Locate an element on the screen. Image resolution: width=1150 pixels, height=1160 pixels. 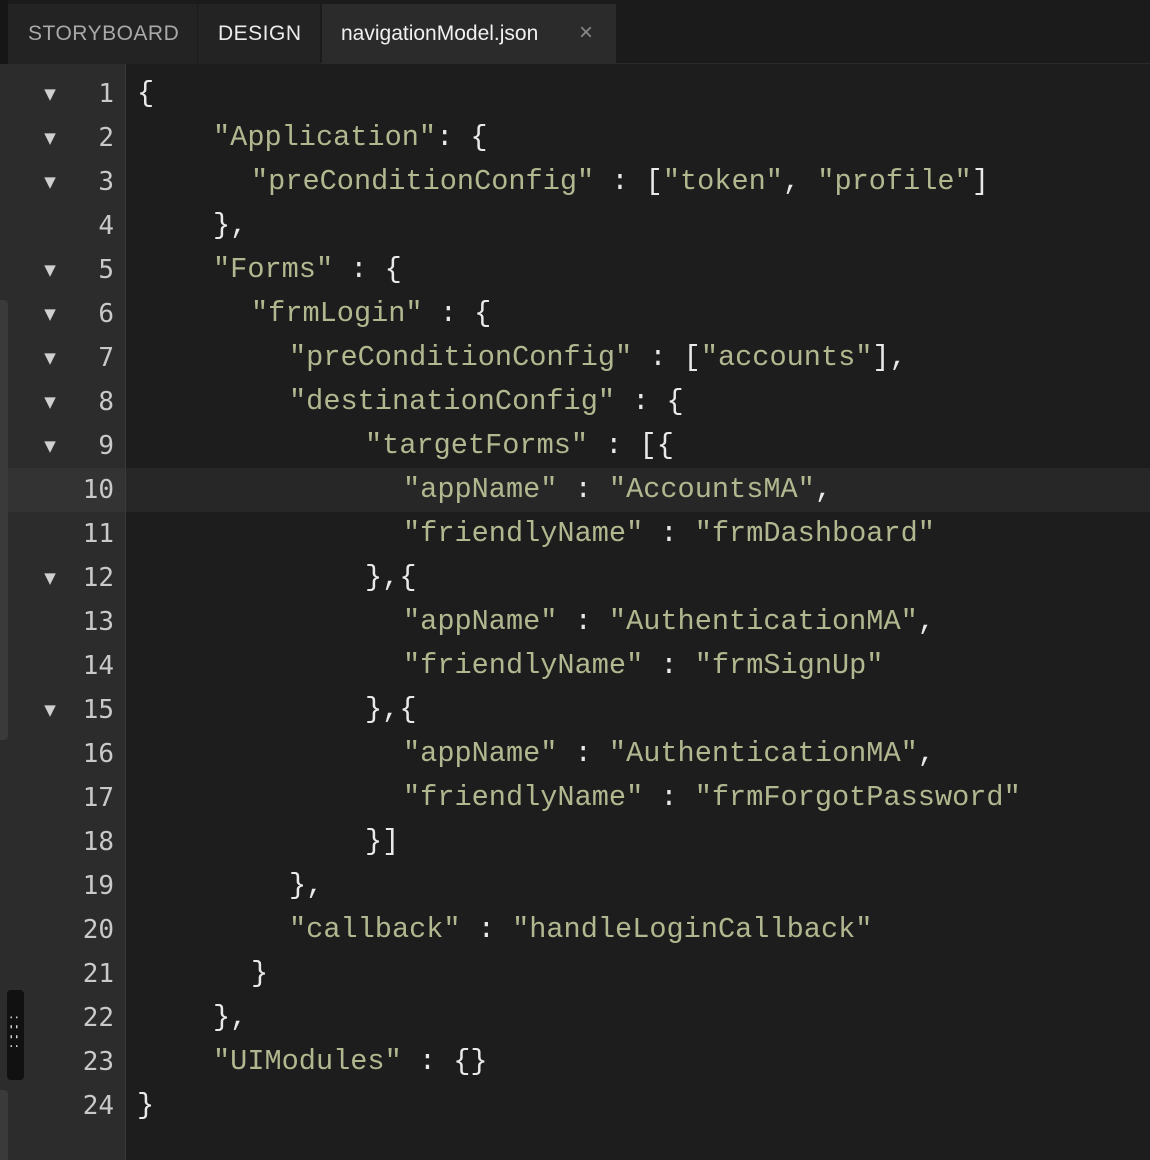
tab-design: DESIGN is located at coordinates (259, 34).